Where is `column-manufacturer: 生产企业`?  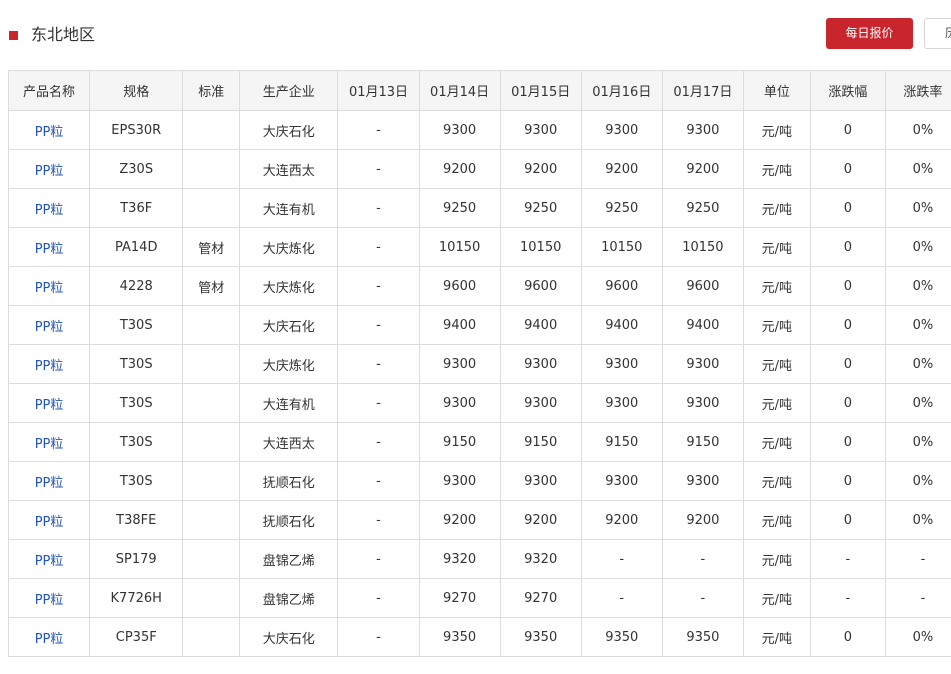 column-manufacturer: 生产企业 is located at coordinates (289, 90).